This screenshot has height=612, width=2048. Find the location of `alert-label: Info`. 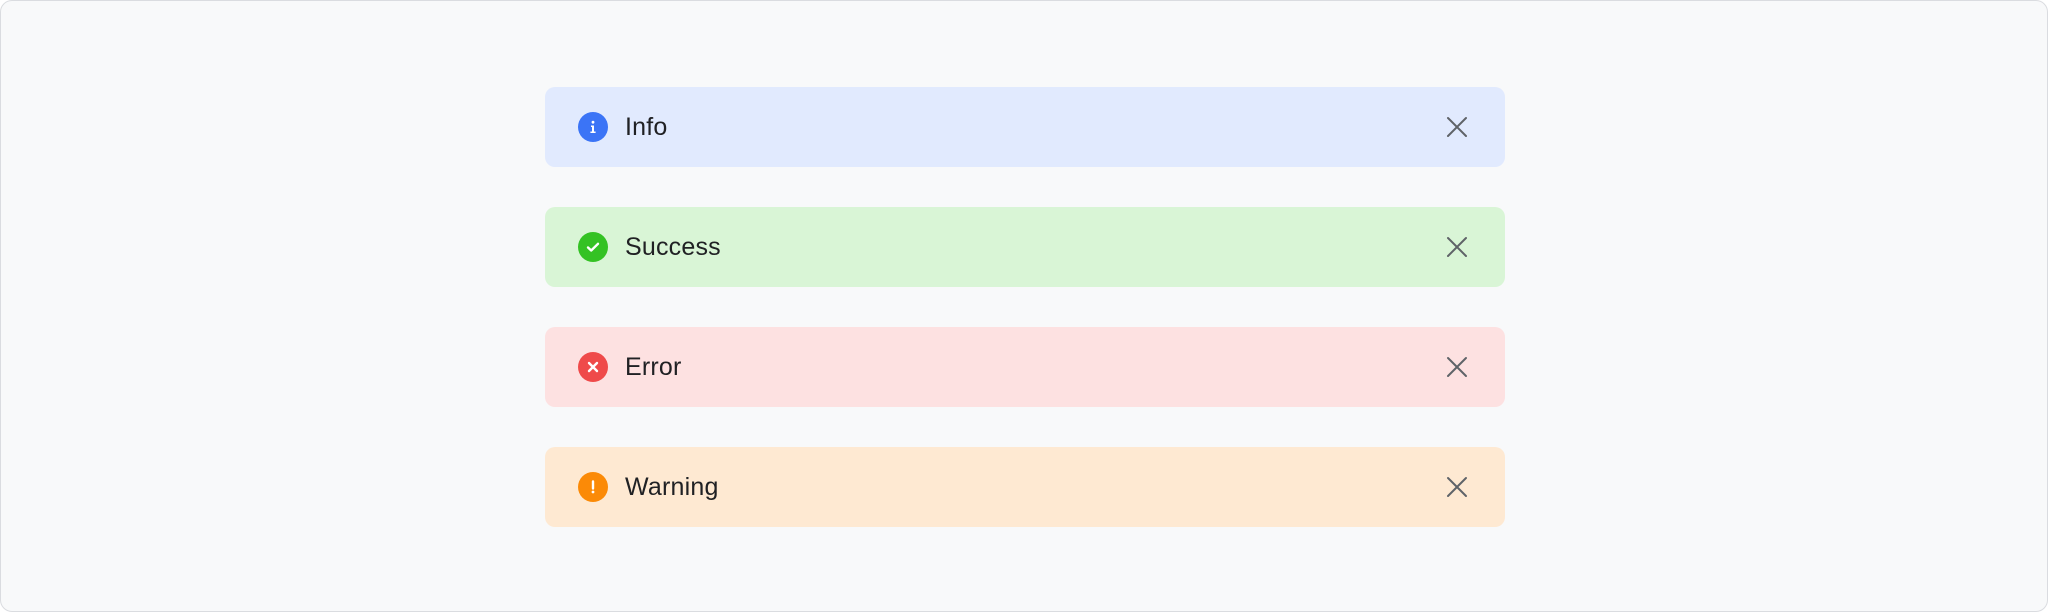

alert-label: Info is located at coordinates (646, 127).